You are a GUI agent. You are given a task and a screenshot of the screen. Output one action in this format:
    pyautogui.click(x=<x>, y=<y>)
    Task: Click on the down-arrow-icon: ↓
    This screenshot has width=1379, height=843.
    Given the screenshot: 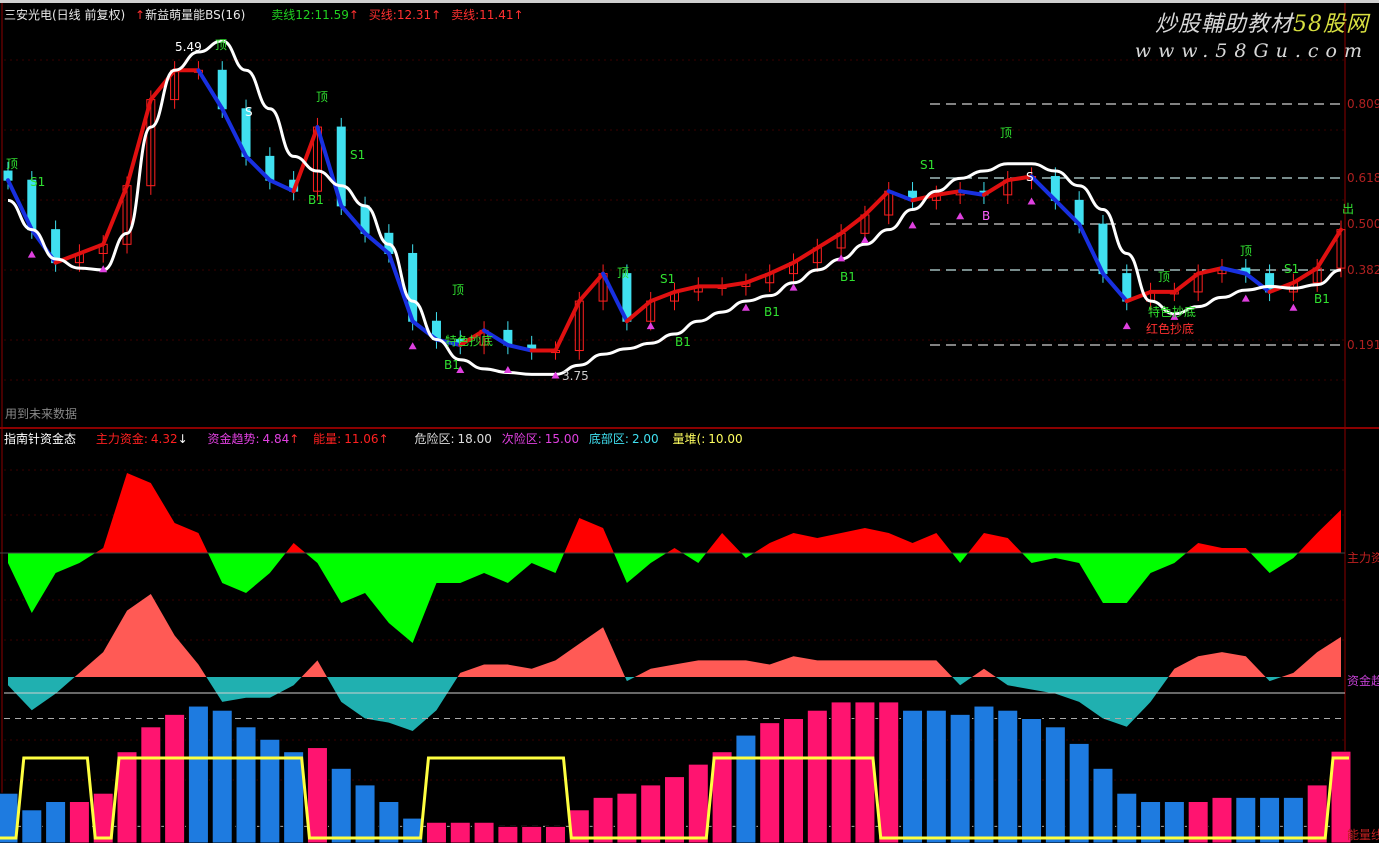 What is the action you would take?
    pyautogui.click(x=182, y=439)
    